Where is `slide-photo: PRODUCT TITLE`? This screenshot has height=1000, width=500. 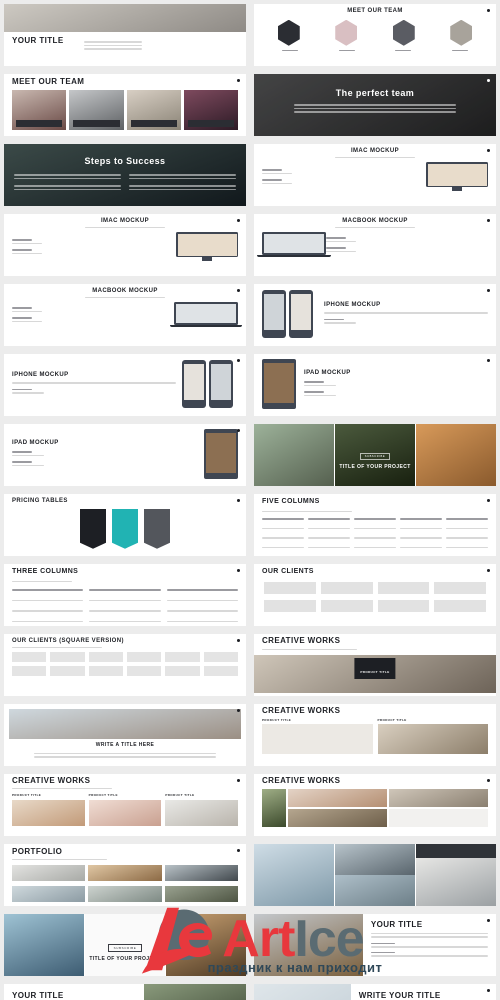 slide-photo: PRODUCT TITLE is located at coordinates (375, 674).